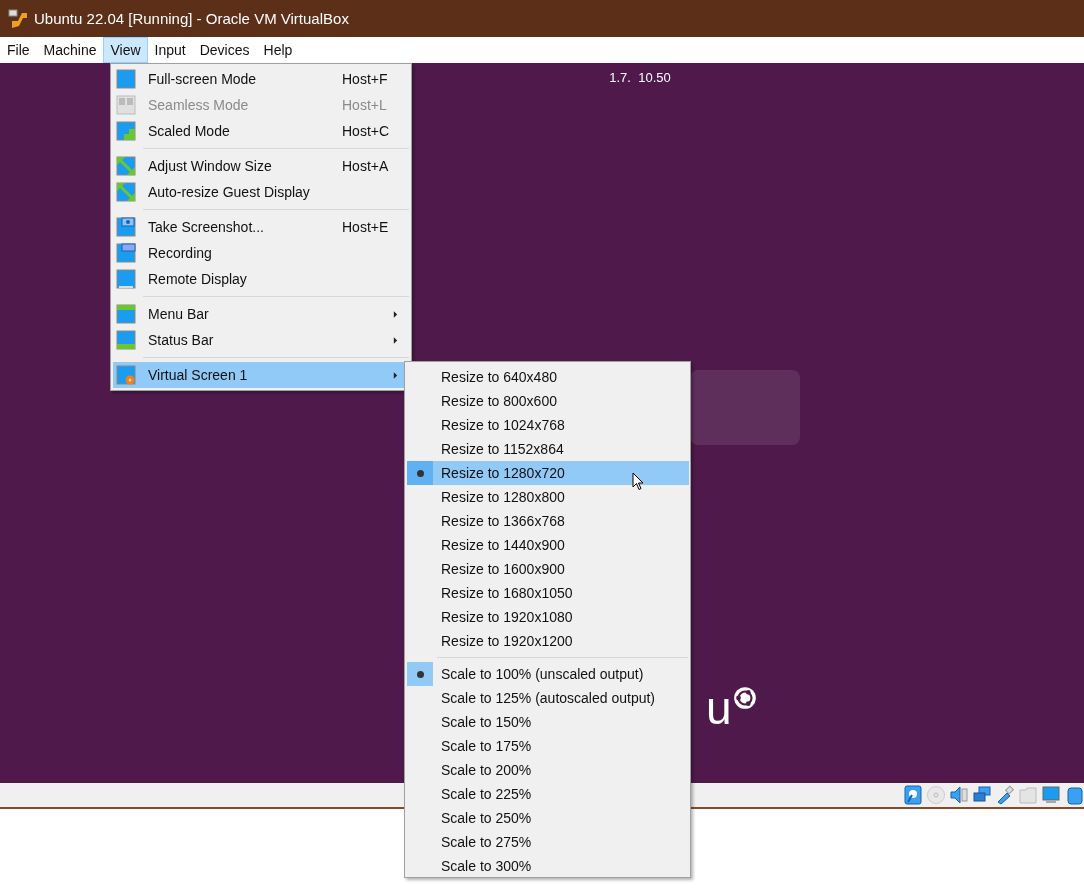 The image size is (1084, 890). I want to click on menu-item: Resize to 1920x1080, so click(548, 617).